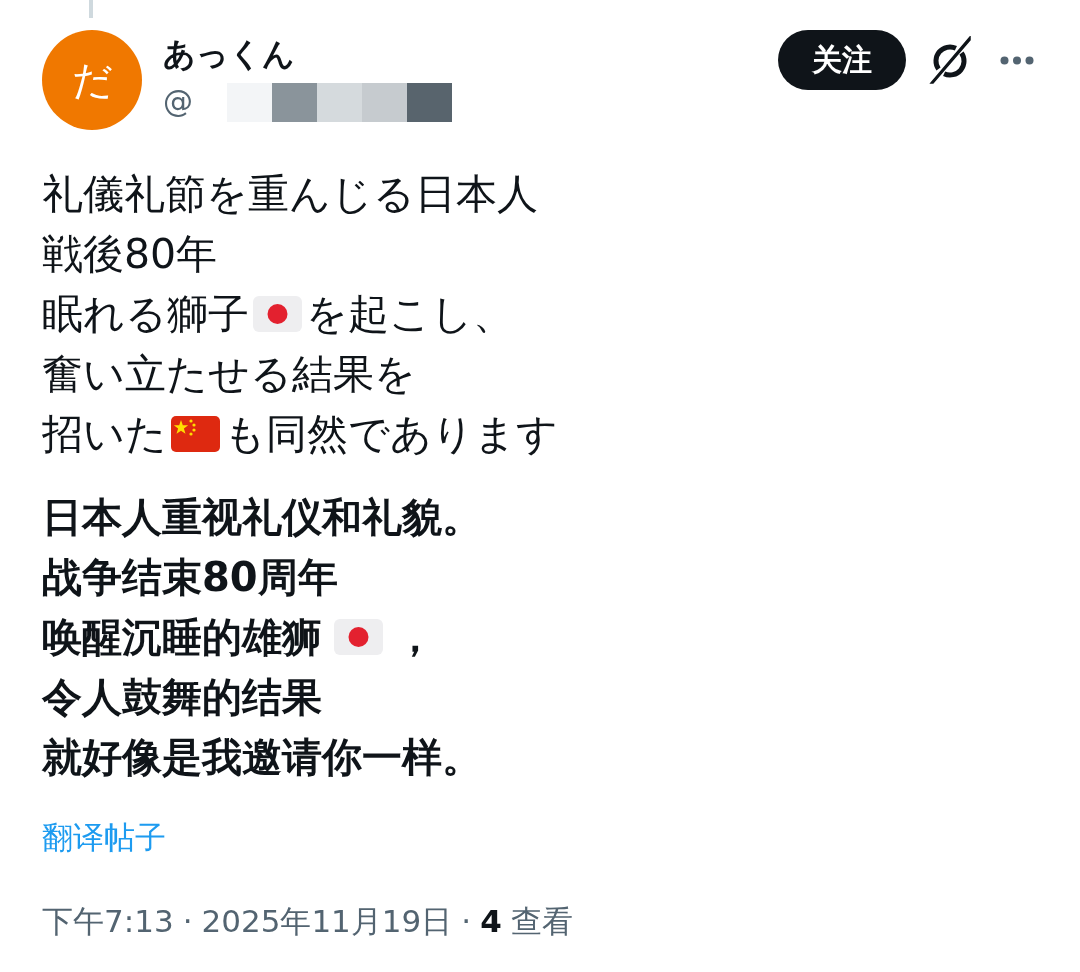  What do you see at coordinates (190, 577) in the screenshot?
I see `translated-text: 战争结束80周年` at bounding box center [190, 577].